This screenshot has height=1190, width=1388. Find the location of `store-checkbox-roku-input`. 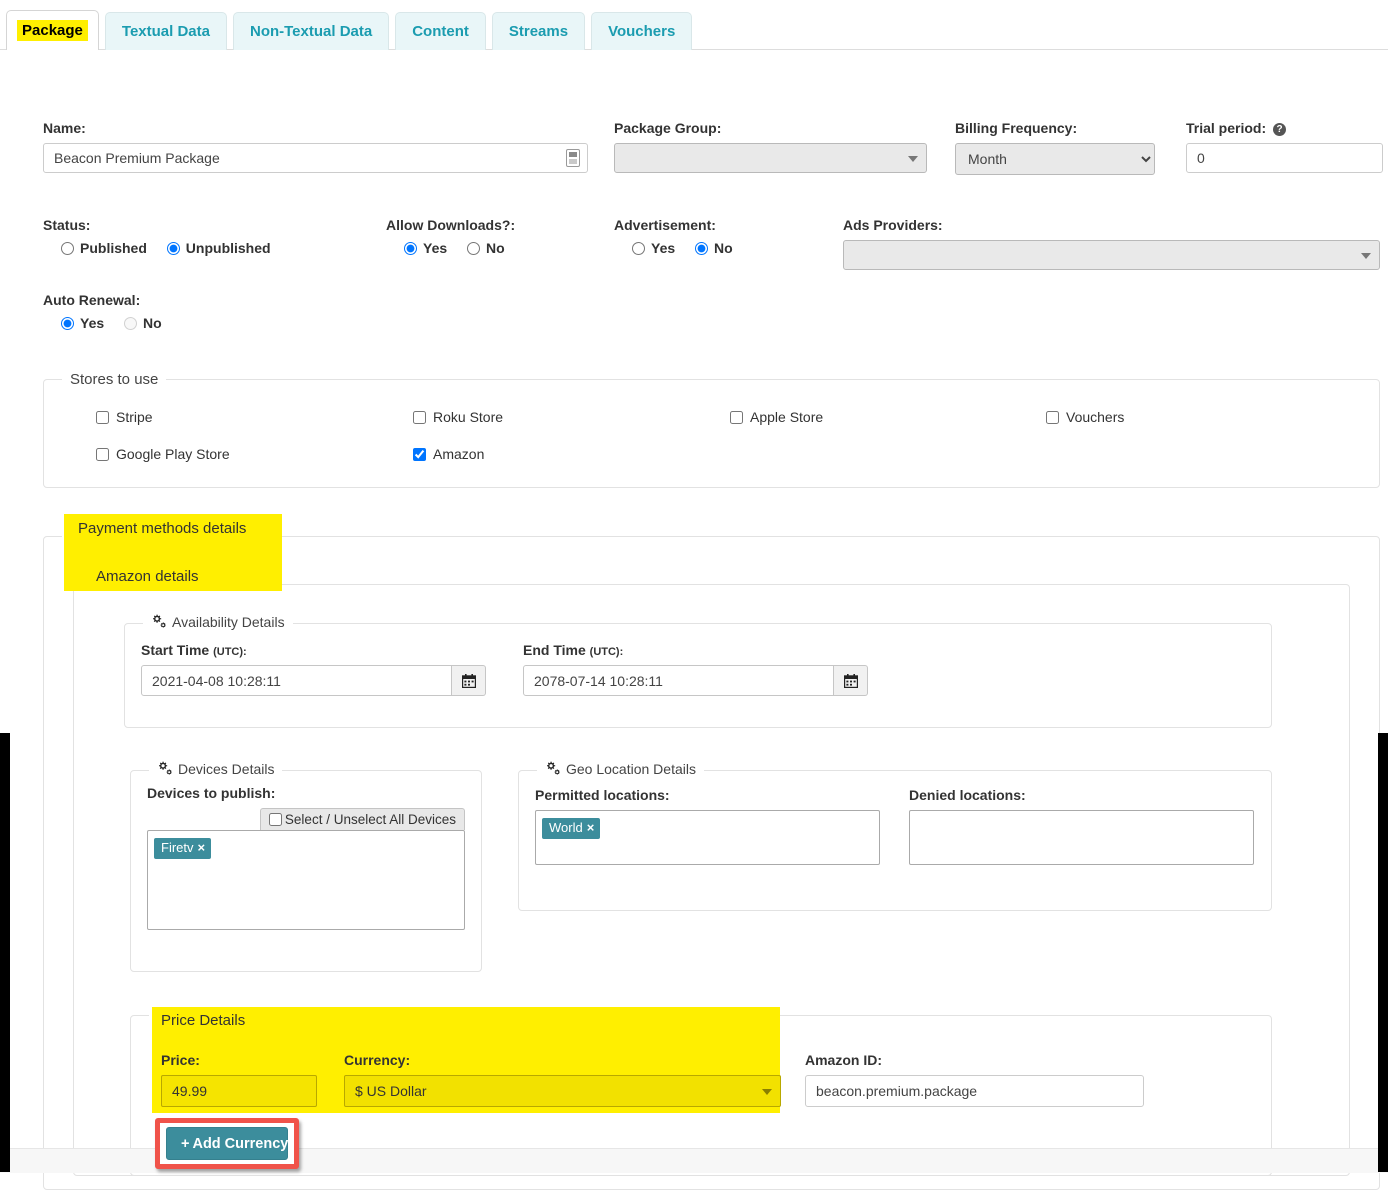

store-checkbox-roku-input is located at coordinates (419, 417).